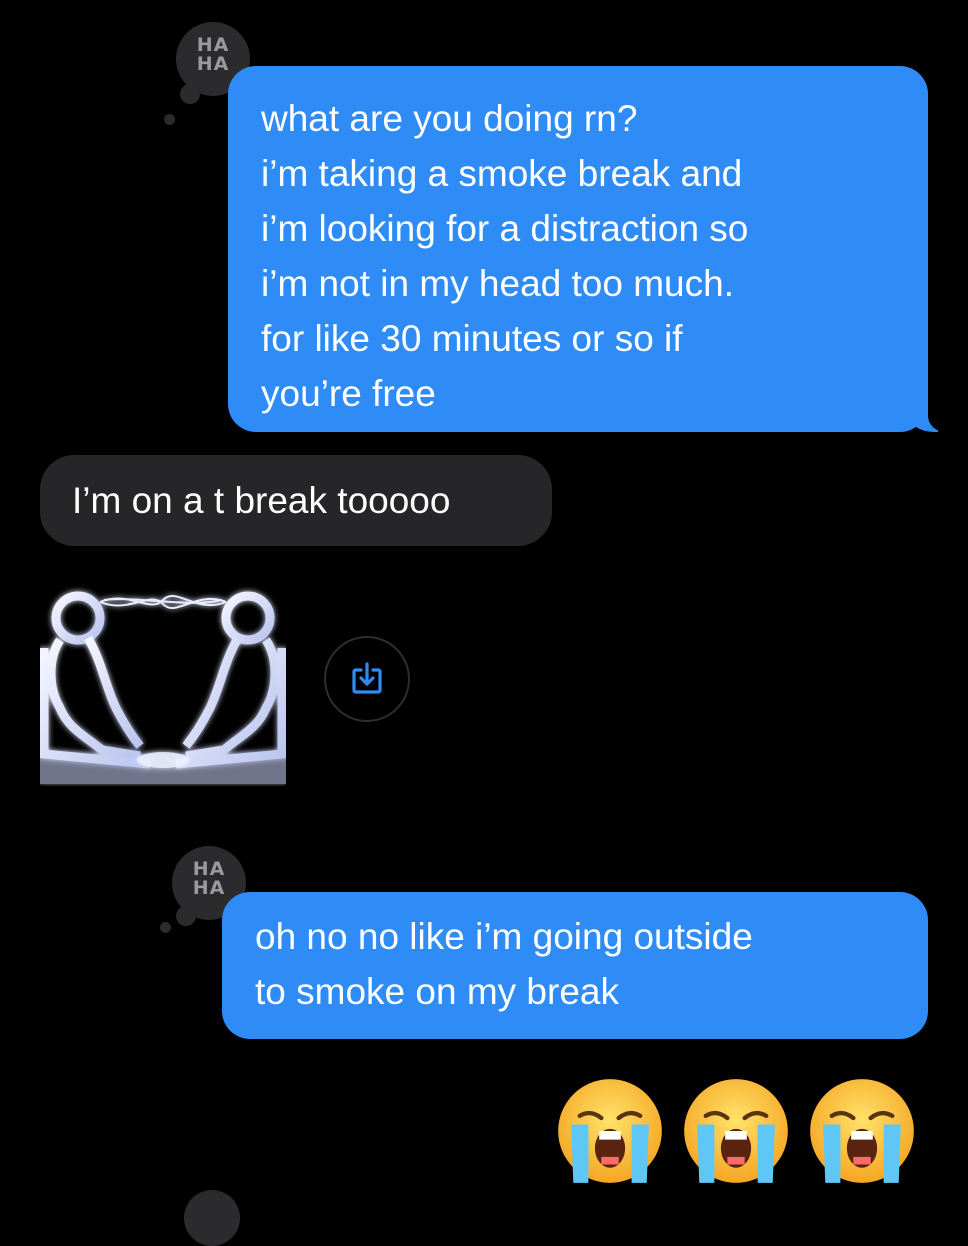  What do you see at coordinates (472, 338) in the screenshot?
I see `message-line: for like 30 minutes or so if` at bounding box center [472, 338].